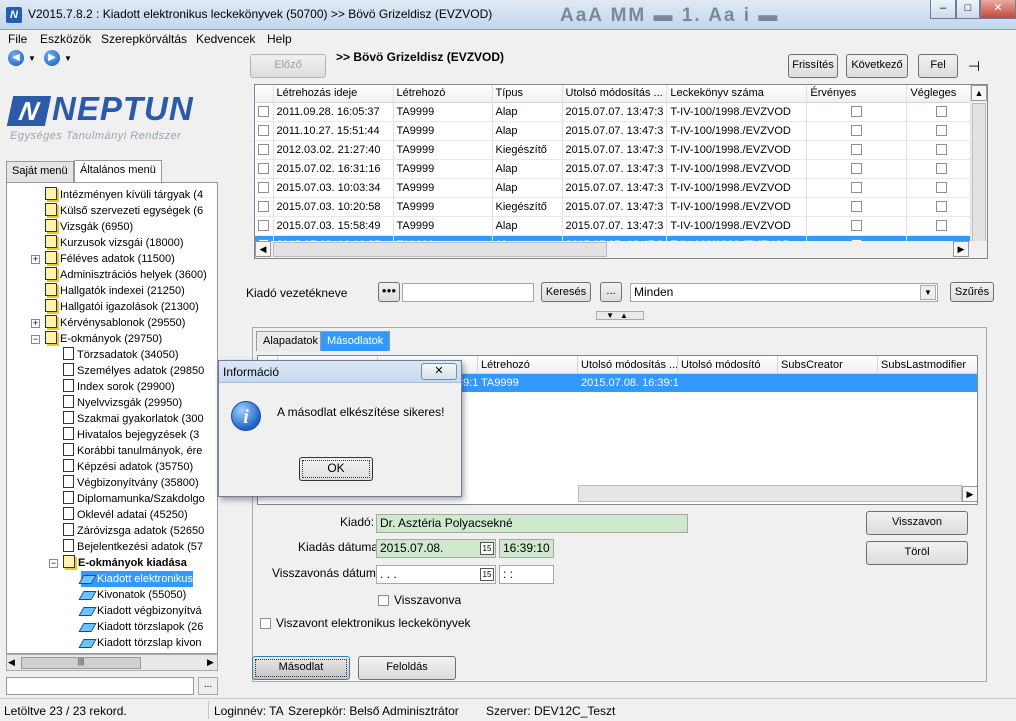 The width and height of the screenshot is (1016, 721). What do you see at coordinates (122, 307) in the screenshot?
I see `tree-item: Hallgatói igazolások (21300)` at bounding box center [122, 307].